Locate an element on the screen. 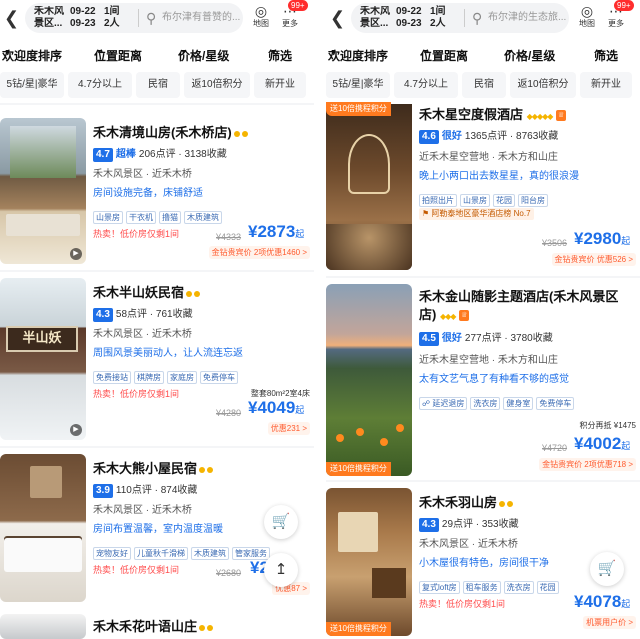 The image size is (640, 639). facility-tags: 复式loft房 租车服务 洗衣房 花园 is located at coordinates (490, 586).